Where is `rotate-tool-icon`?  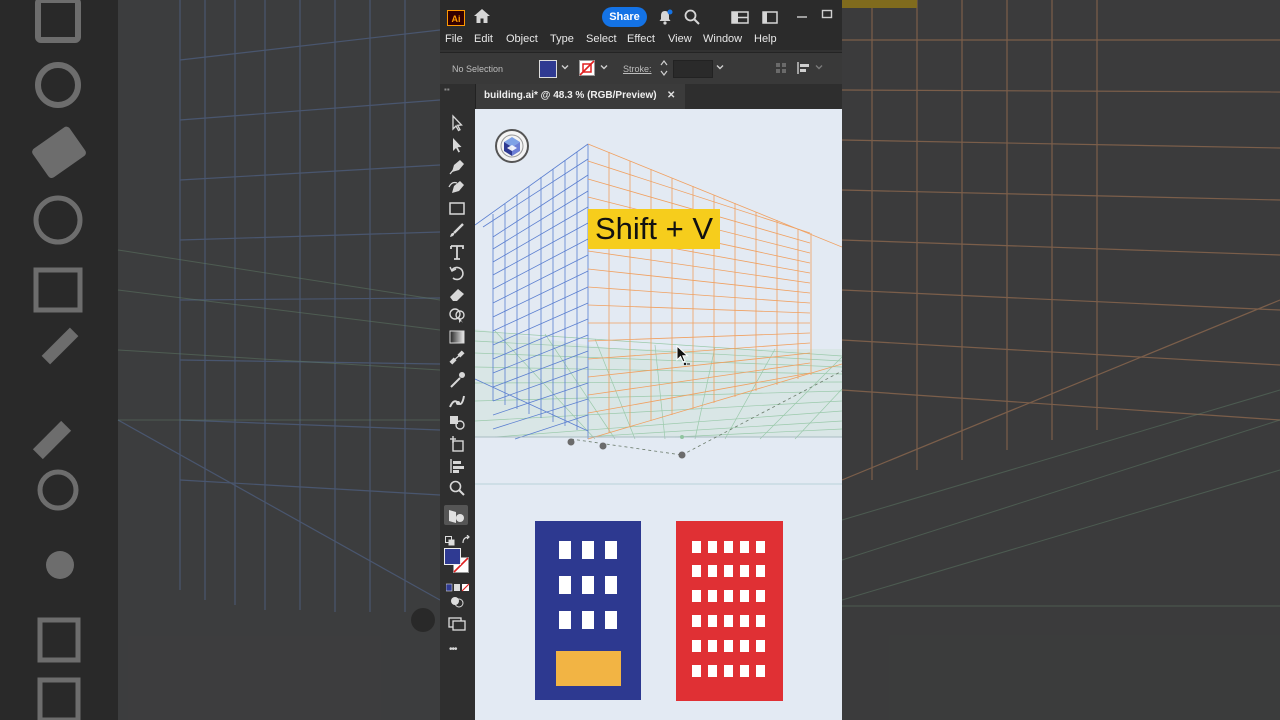
rotate-tool-icon is located at coordinates (457, 273).